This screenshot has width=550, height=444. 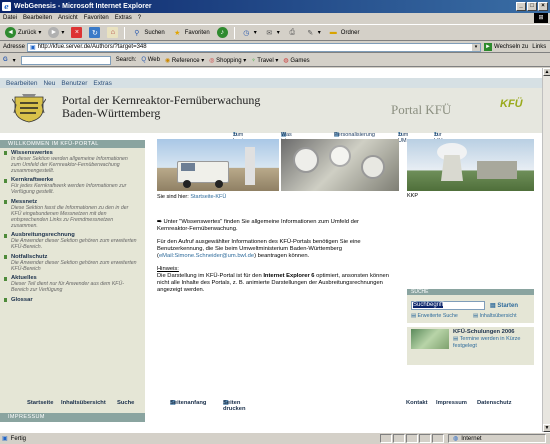 What do you see at coordinates (504, 305) in the screenshot?
I see `start-search-button: ▤ Starten` at bounding box center [504, 305].